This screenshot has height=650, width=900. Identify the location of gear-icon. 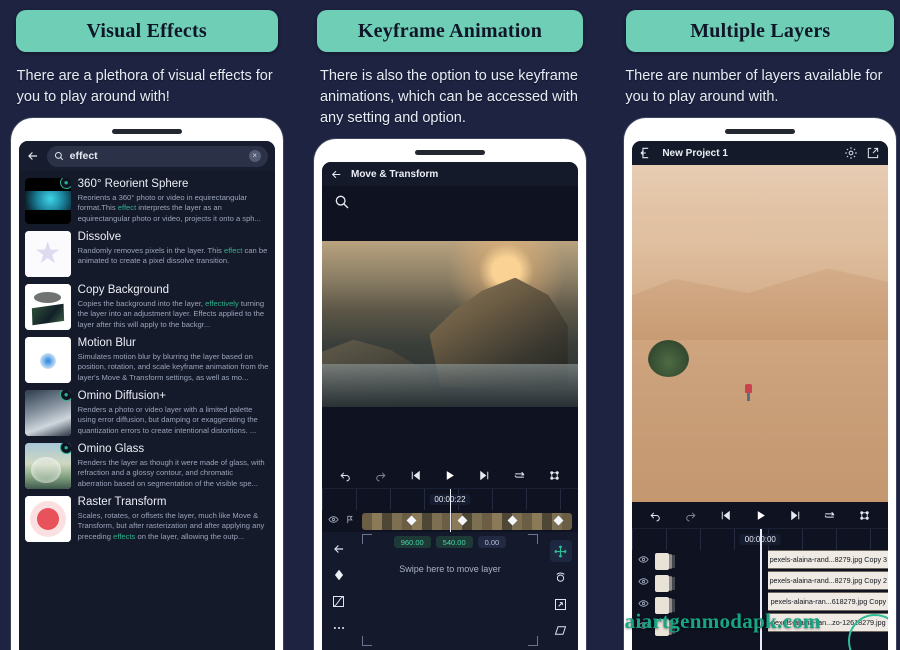
(851, 153).